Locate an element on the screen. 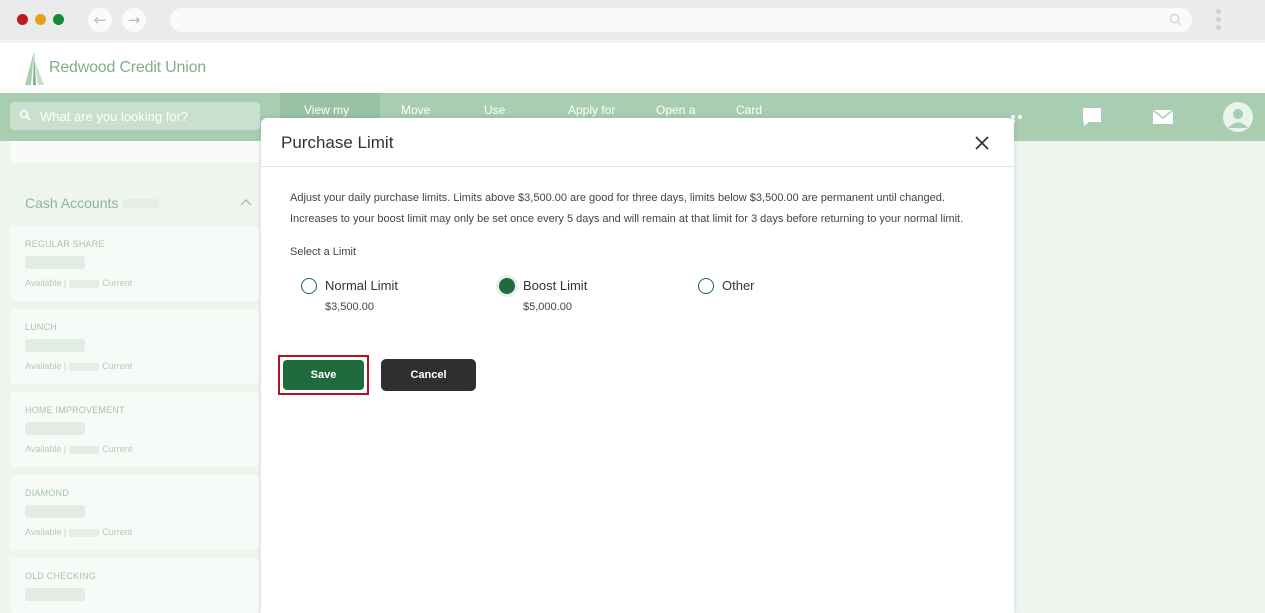 The image size is (1265, 613). sidebar-card-partial is located at coordinates (134, 152).